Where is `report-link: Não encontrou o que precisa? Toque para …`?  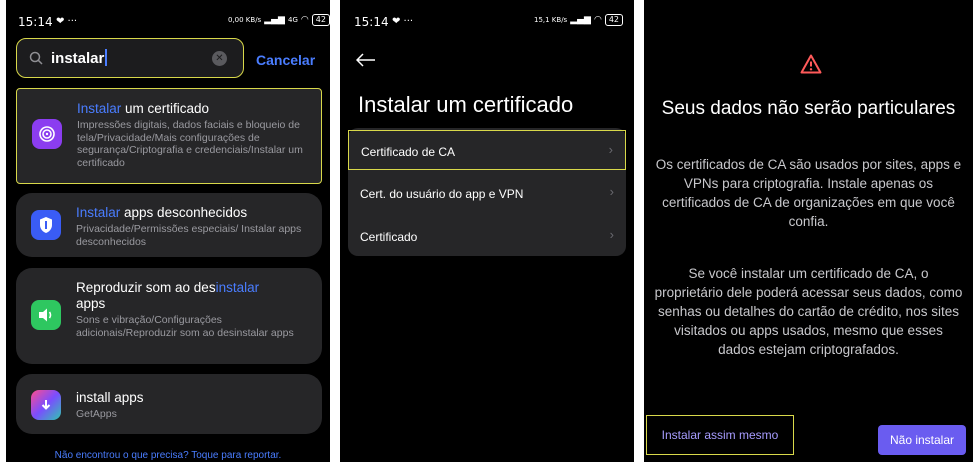 report-link: Não encontrou o que precisa? Toque para … is located at coordinates (168, 455).